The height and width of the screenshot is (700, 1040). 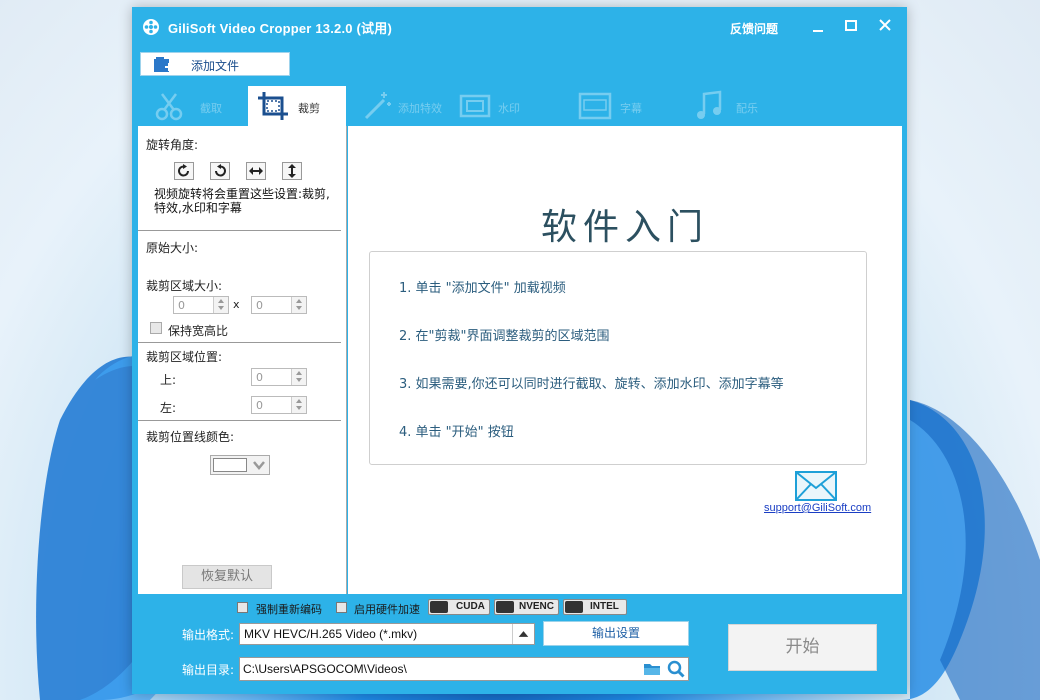 I want to click on output-dir-label: 输出目录:, so click(x=208, y=670).